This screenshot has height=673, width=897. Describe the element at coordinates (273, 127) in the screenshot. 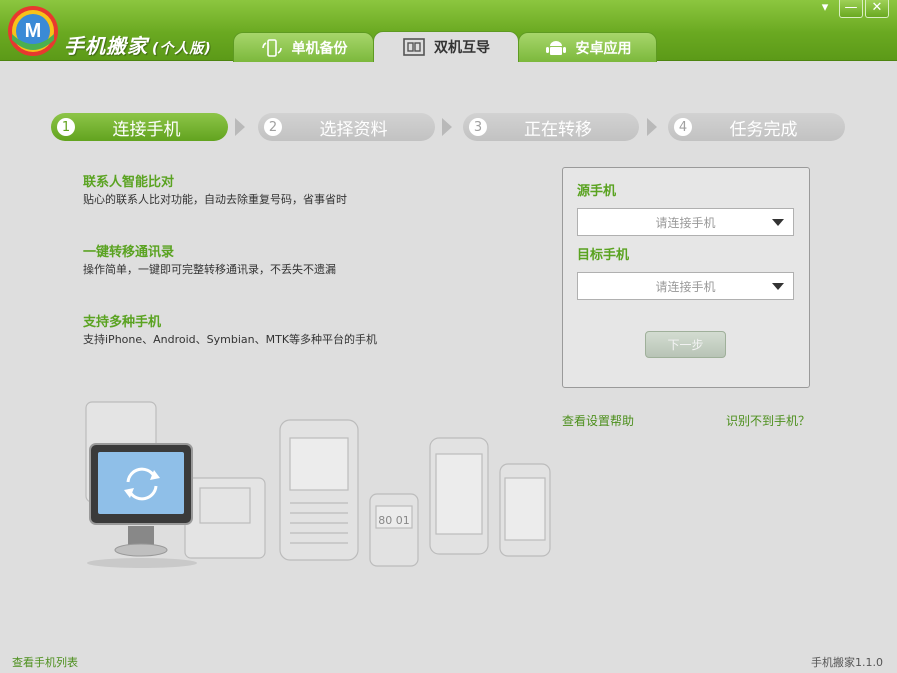

I see `step-number: 2` at that location.